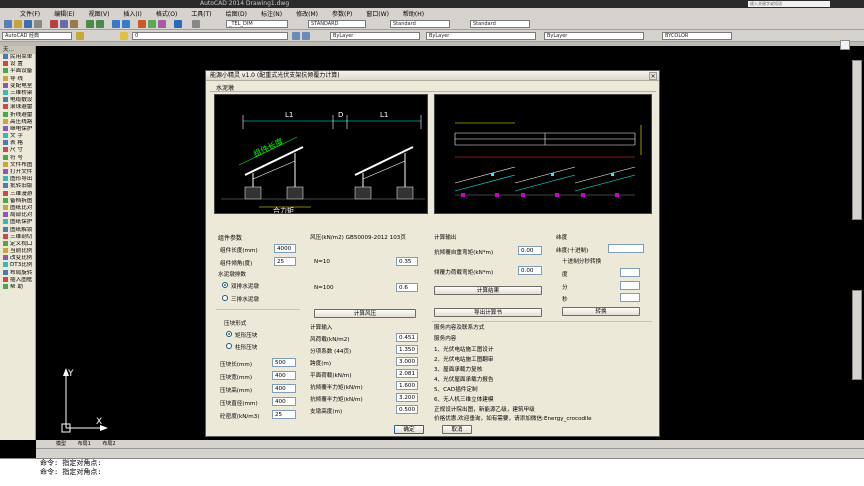 The width and height of the screenshot is (864, 486). What do you see at coordinates (54, 24) in the screenshot?
I see `cut-icon` at bounding box center [54, 24].